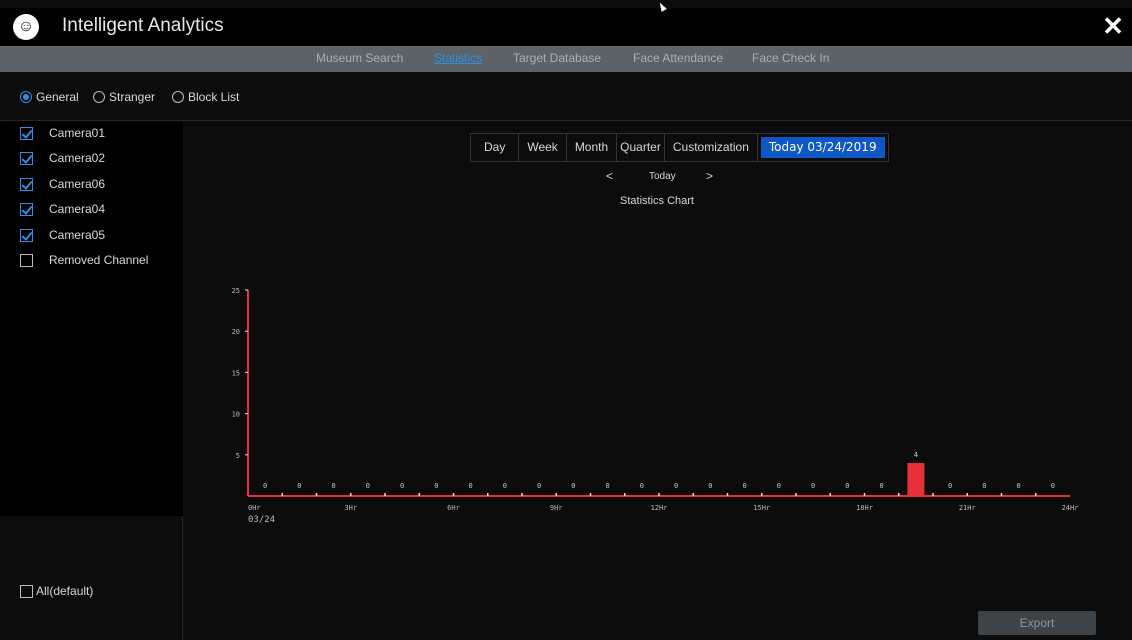 This screenshot has height=640, width=1132. I want to click on period-day-button: Day, so click(495, 147).